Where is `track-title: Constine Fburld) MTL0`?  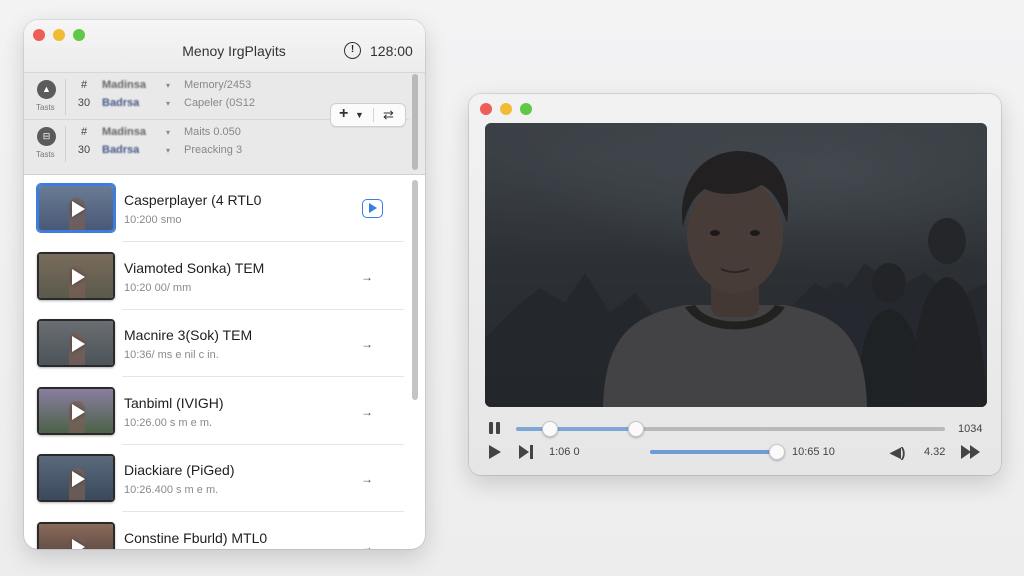
track-title: Constine Fburld) MTL0 is located at coordinates (196, 537).